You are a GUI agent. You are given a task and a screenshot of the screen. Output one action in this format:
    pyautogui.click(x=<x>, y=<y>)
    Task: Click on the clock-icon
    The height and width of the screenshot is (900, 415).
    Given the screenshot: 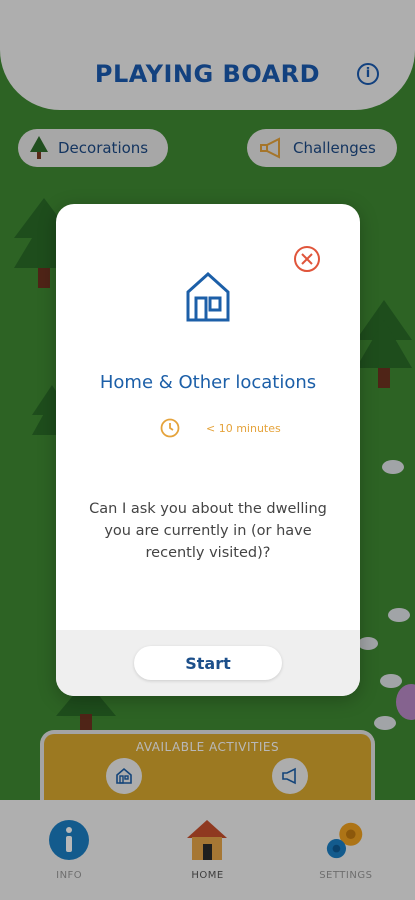 What is the action you would take?
    pyautogui.click(x=170, y=428)
    